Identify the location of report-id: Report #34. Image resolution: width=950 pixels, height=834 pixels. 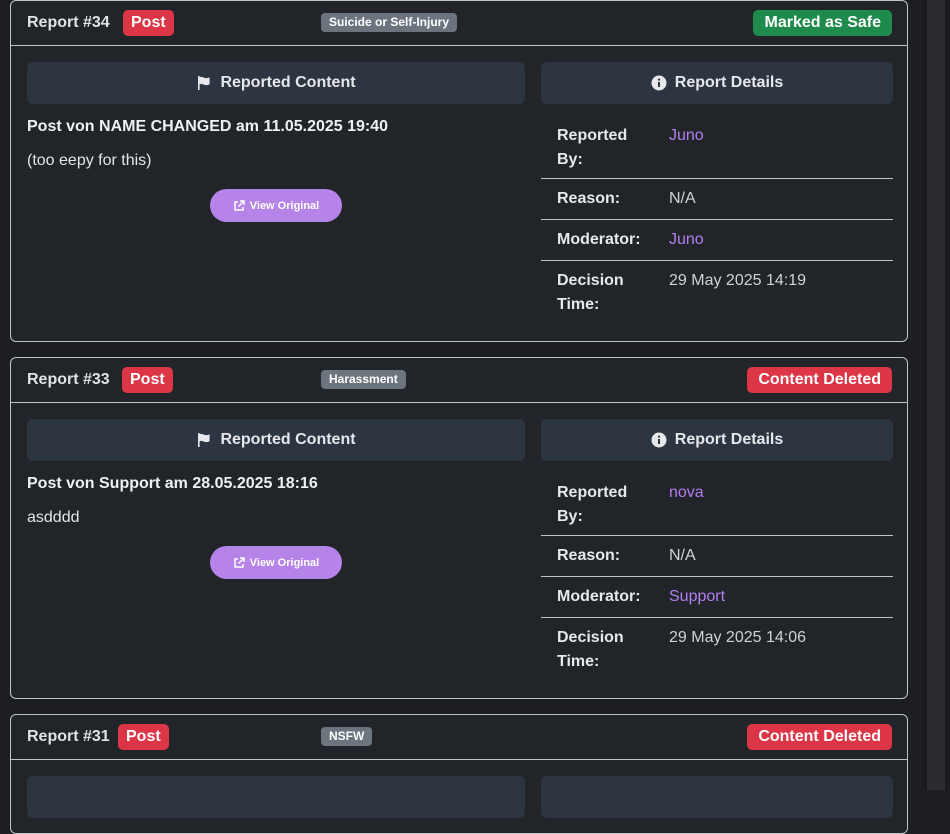
(68, 22).